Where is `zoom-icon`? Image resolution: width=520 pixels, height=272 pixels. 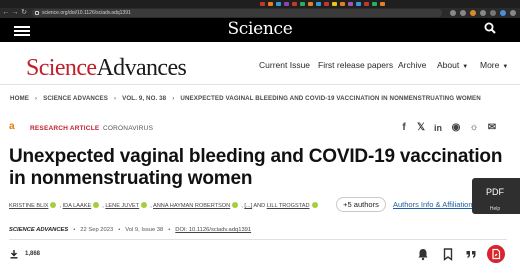
zoom-icon is located at coordinates (453, 13).